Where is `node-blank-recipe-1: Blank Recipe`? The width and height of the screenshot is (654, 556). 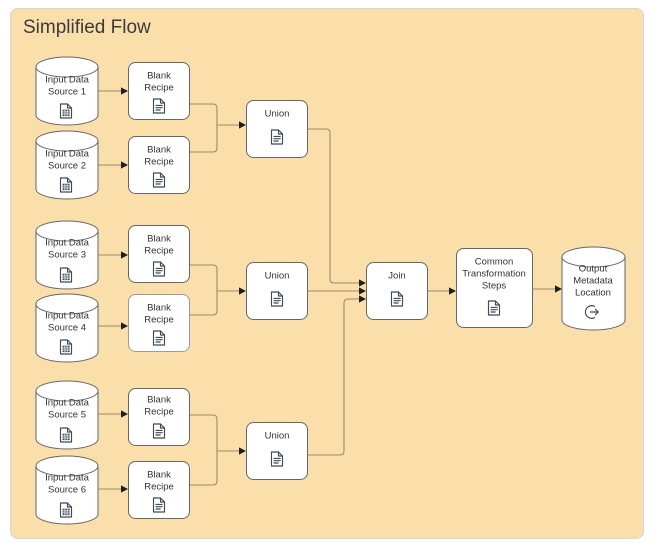 node-blank-recipe-1: Blank Recipe is located at coordinates (159, 91).